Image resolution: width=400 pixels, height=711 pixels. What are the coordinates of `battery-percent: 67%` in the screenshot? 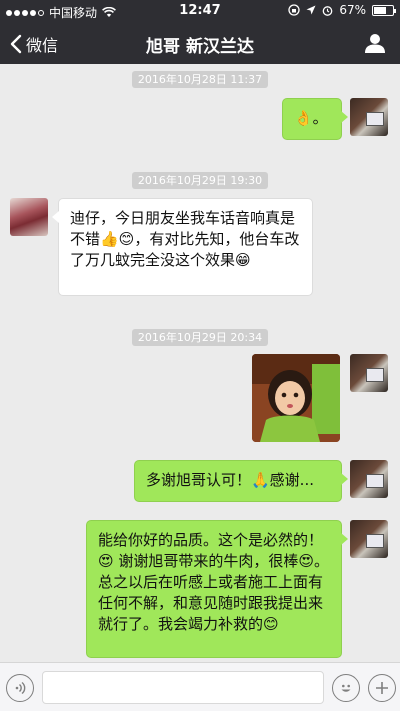 It's located at (352, 10).